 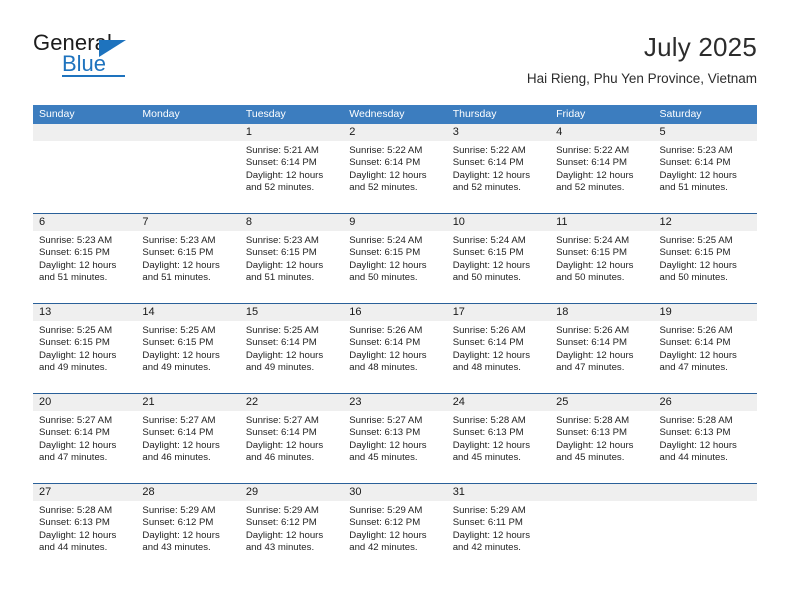 I want to click on date-number-29: 29, so click(x=291, y=492).